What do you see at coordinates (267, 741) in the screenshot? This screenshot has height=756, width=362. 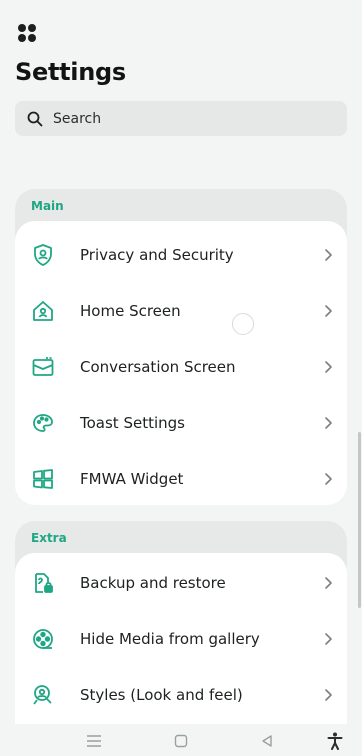 I see `back-triangle-icon` at bounding box center [267, 741].